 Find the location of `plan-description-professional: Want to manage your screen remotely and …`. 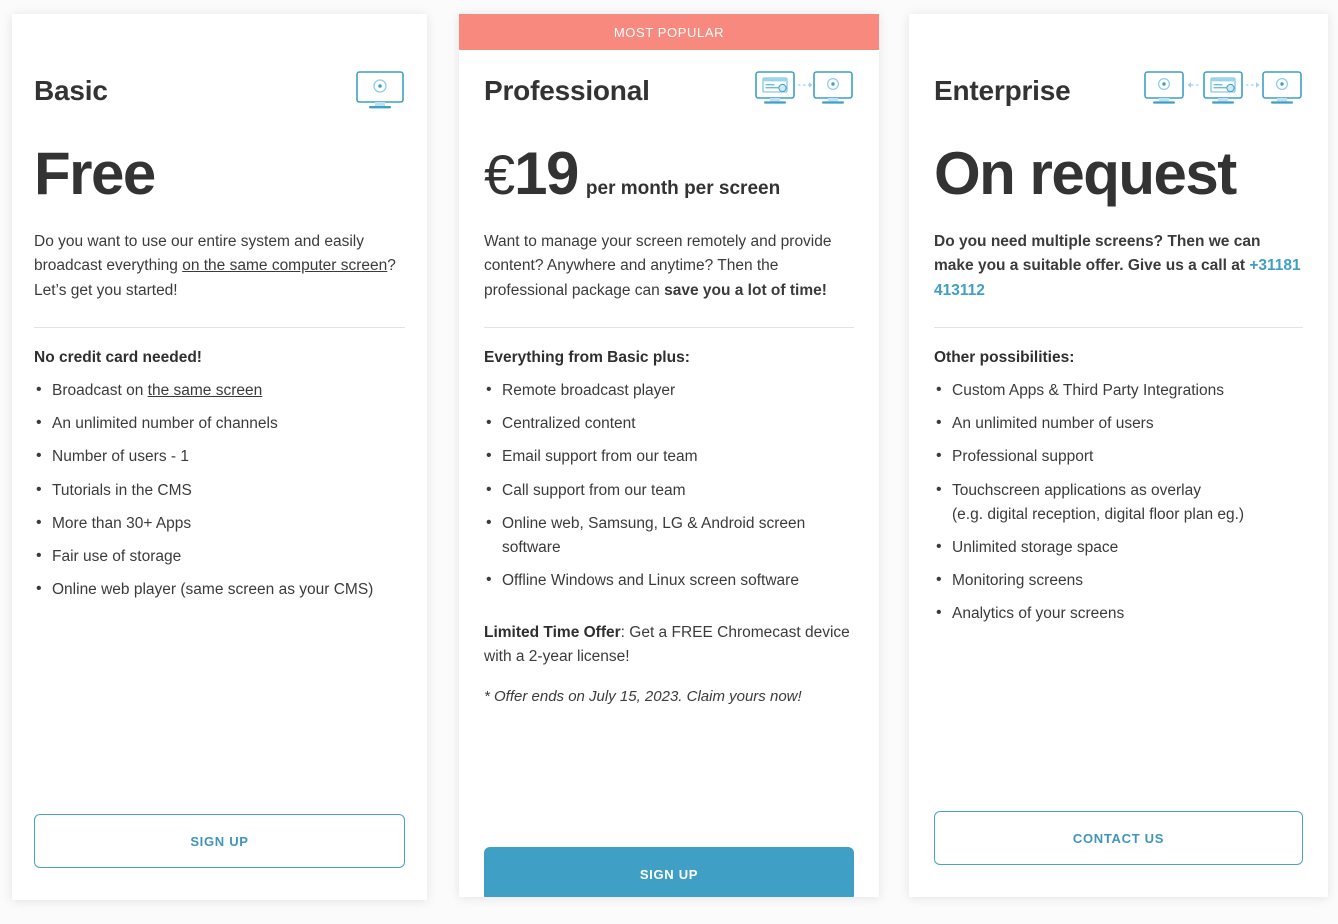

plan-description-professional: Want to manage your screen remotely and … is located at coordinates (669, 266).